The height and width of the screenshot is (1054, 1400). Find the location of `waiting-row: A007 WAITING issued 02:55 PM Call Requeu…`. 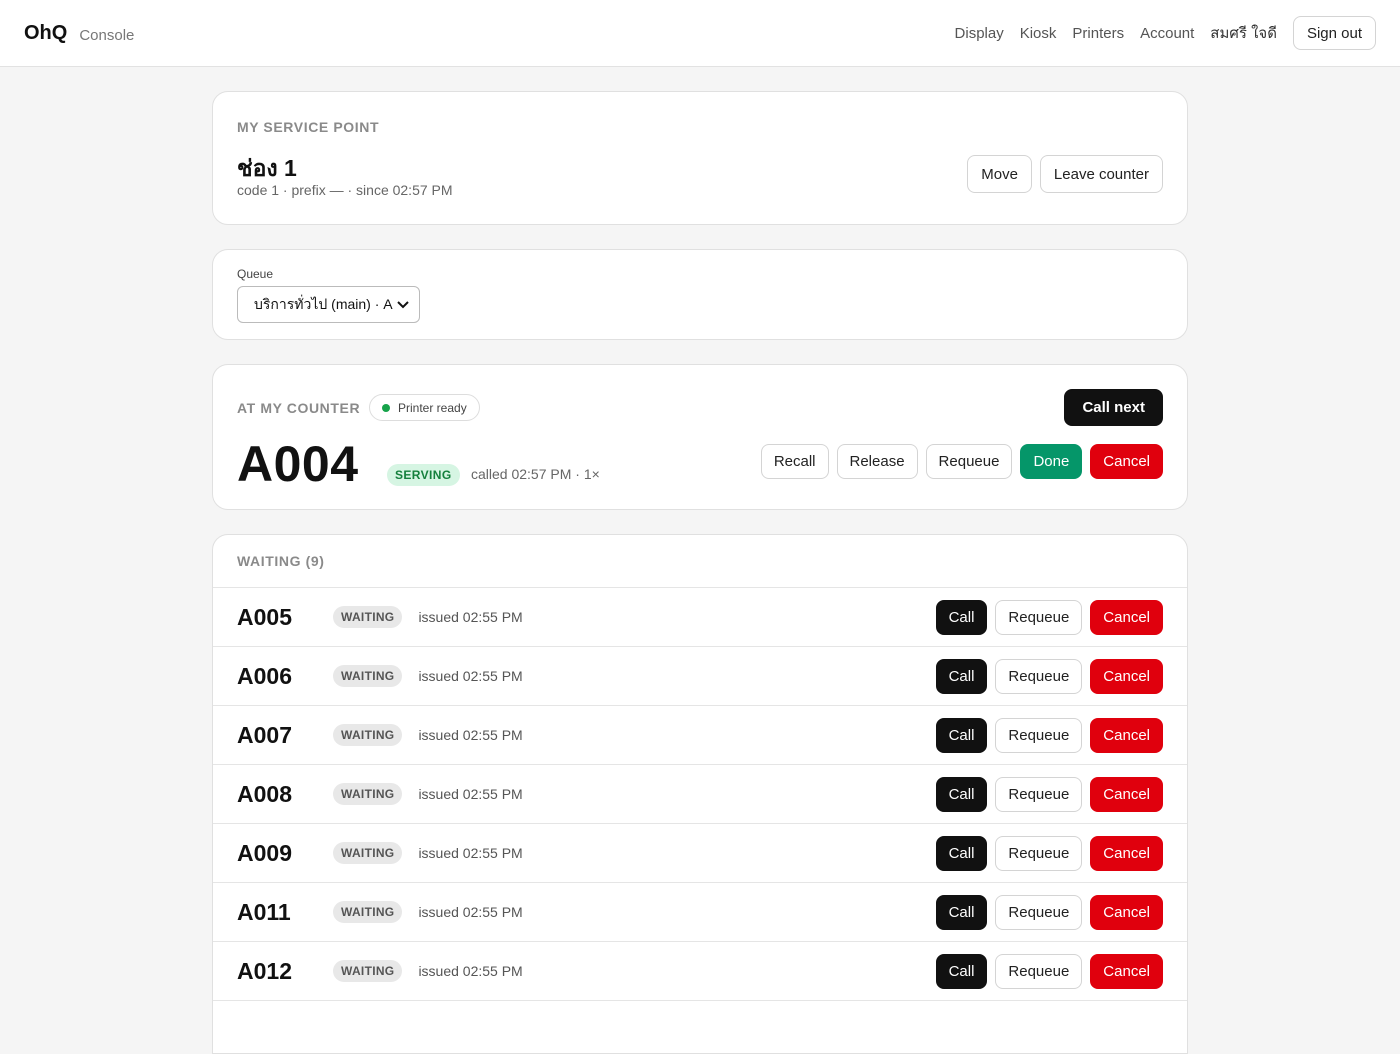

waiting-row: A007 WAITING issued 02:55 PM Call Requeu… is located at coordinates (700, 735).